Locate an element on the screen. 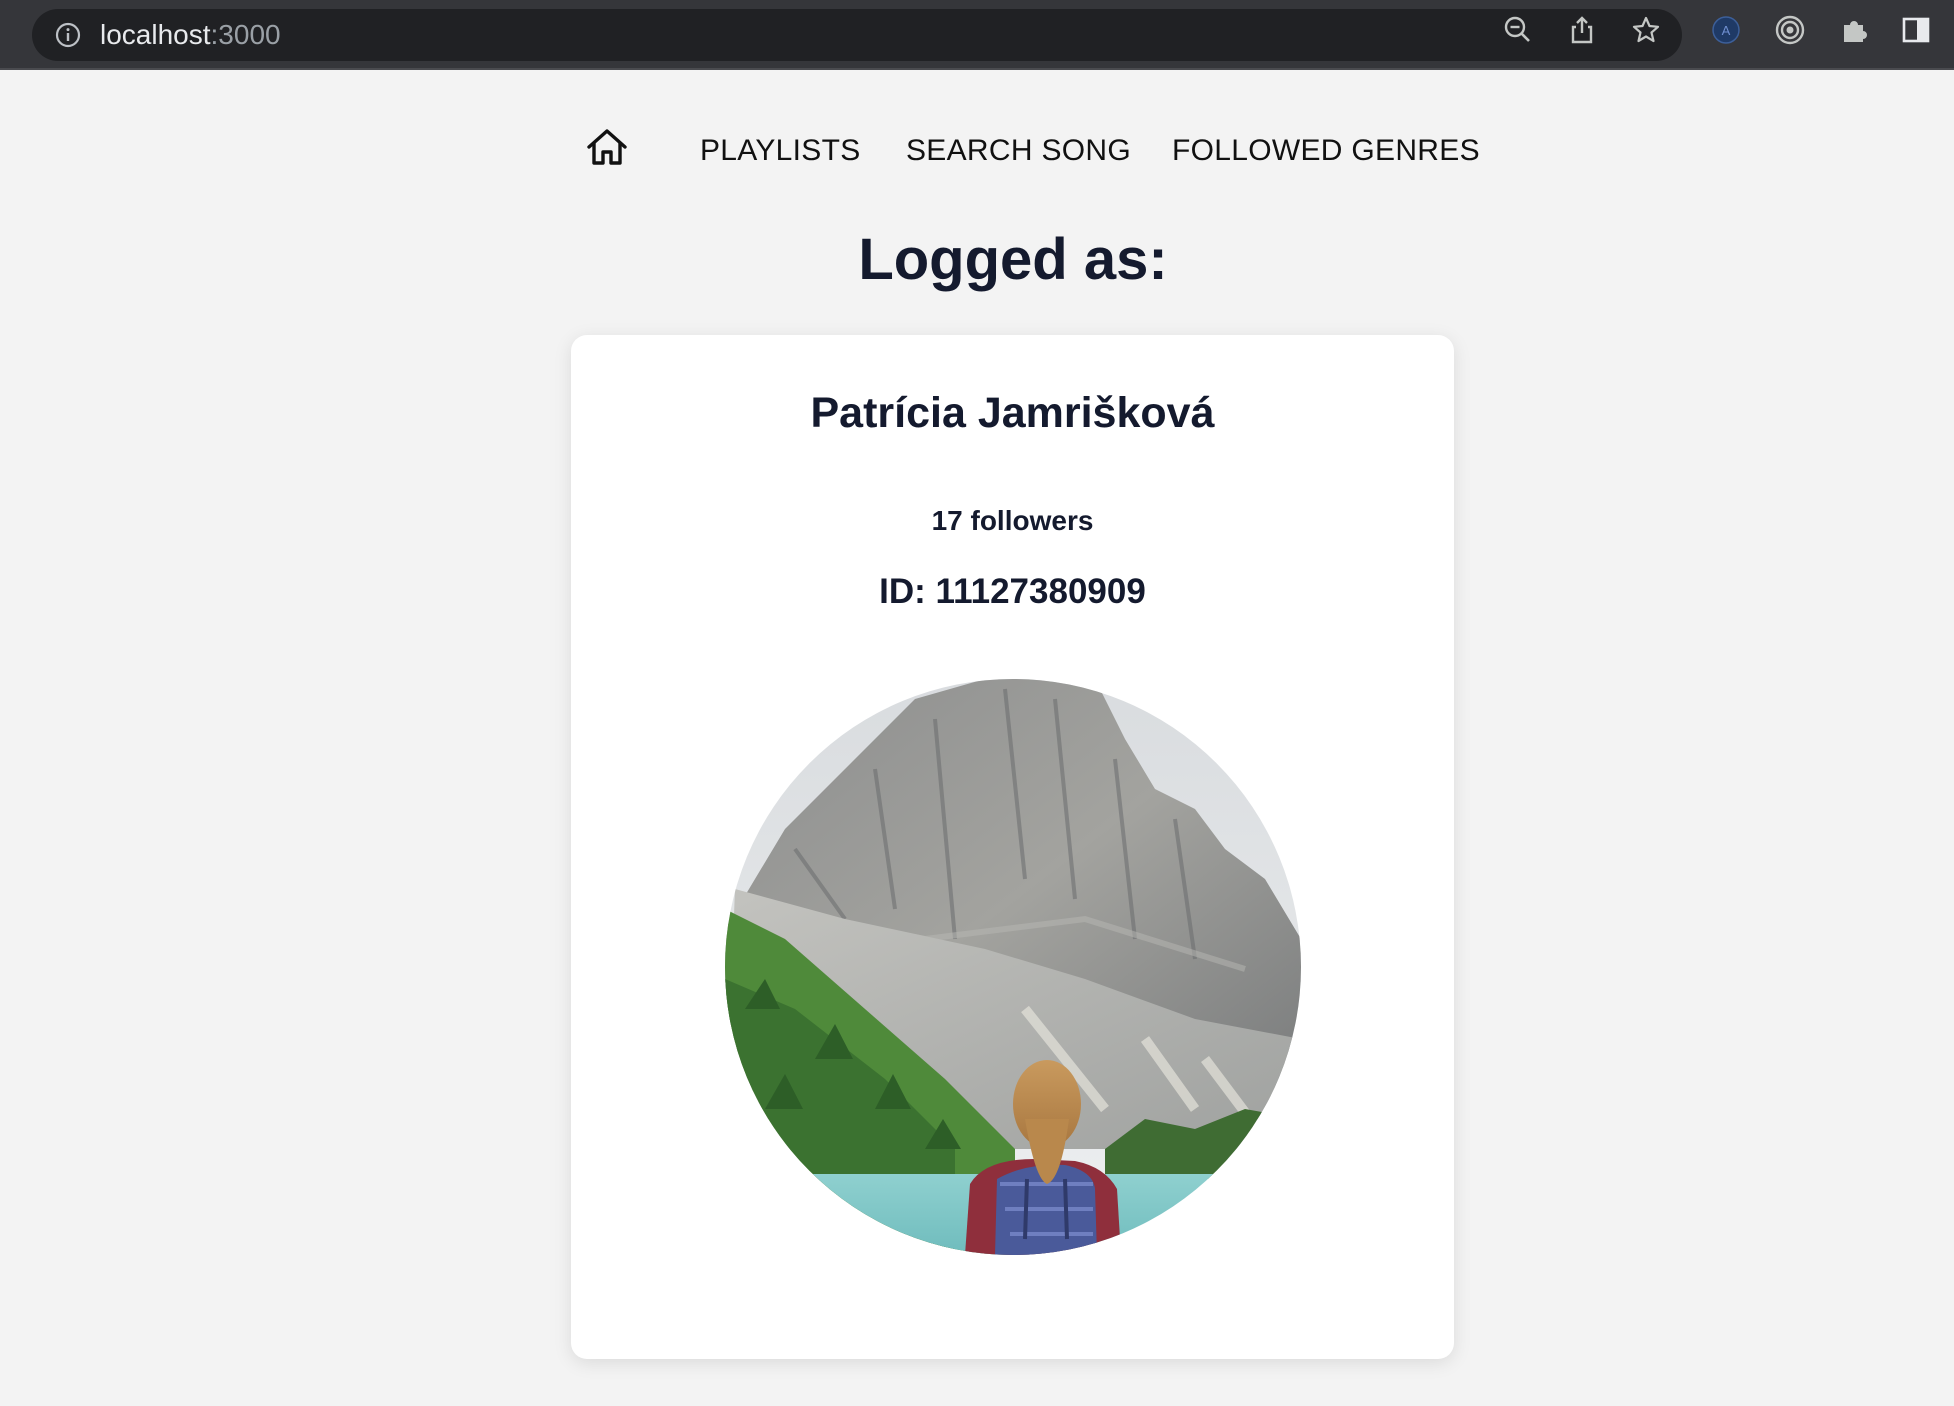  page-title: Logged as: is located at coordinates (1013, 259).